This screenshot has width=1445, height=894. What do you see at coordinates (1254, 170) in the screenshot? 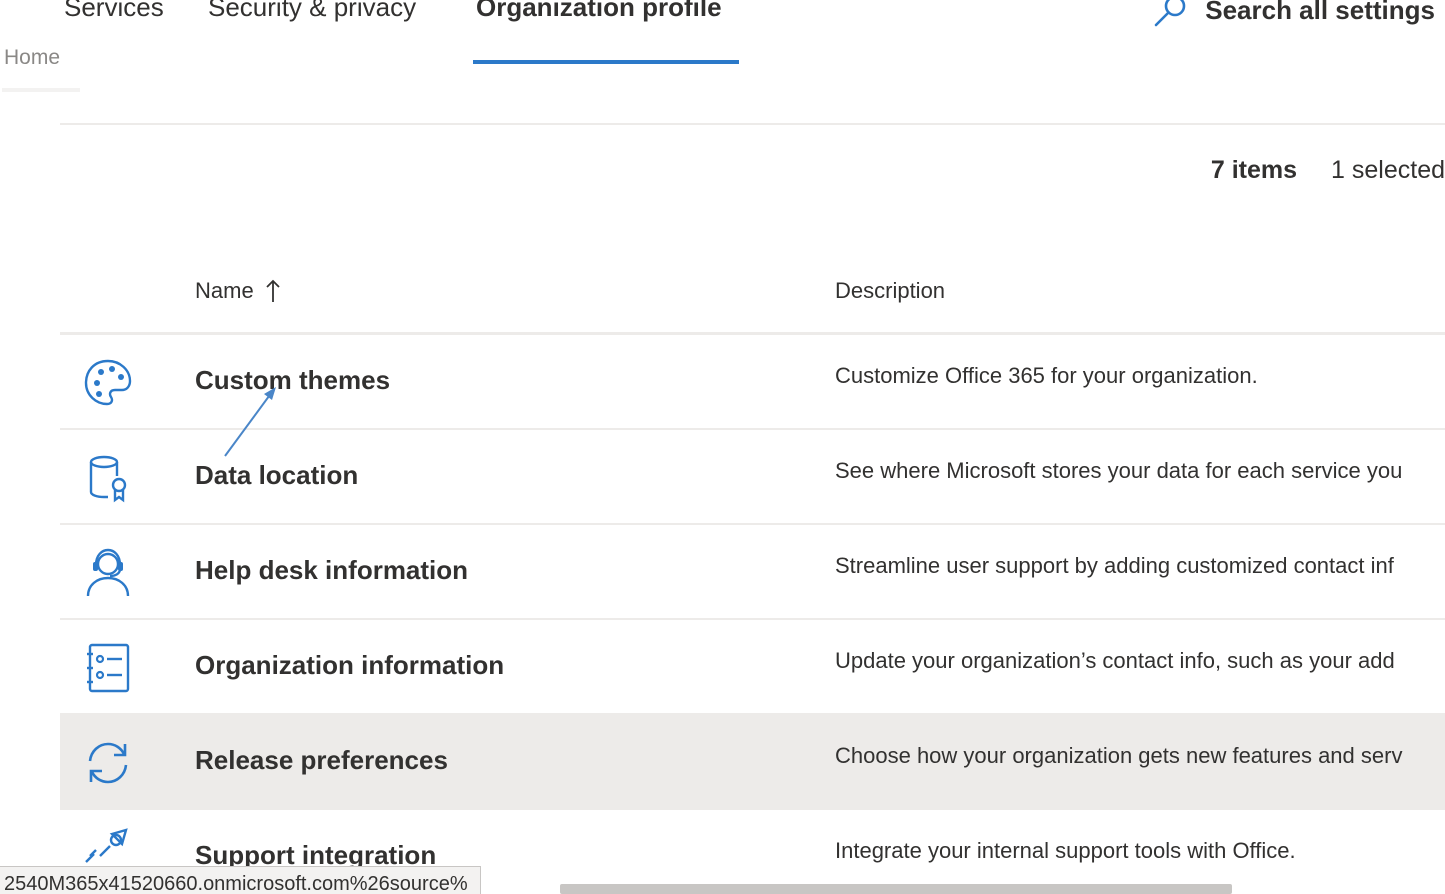
I see `item-count: 7 items` at bounding box center [1254, 170].